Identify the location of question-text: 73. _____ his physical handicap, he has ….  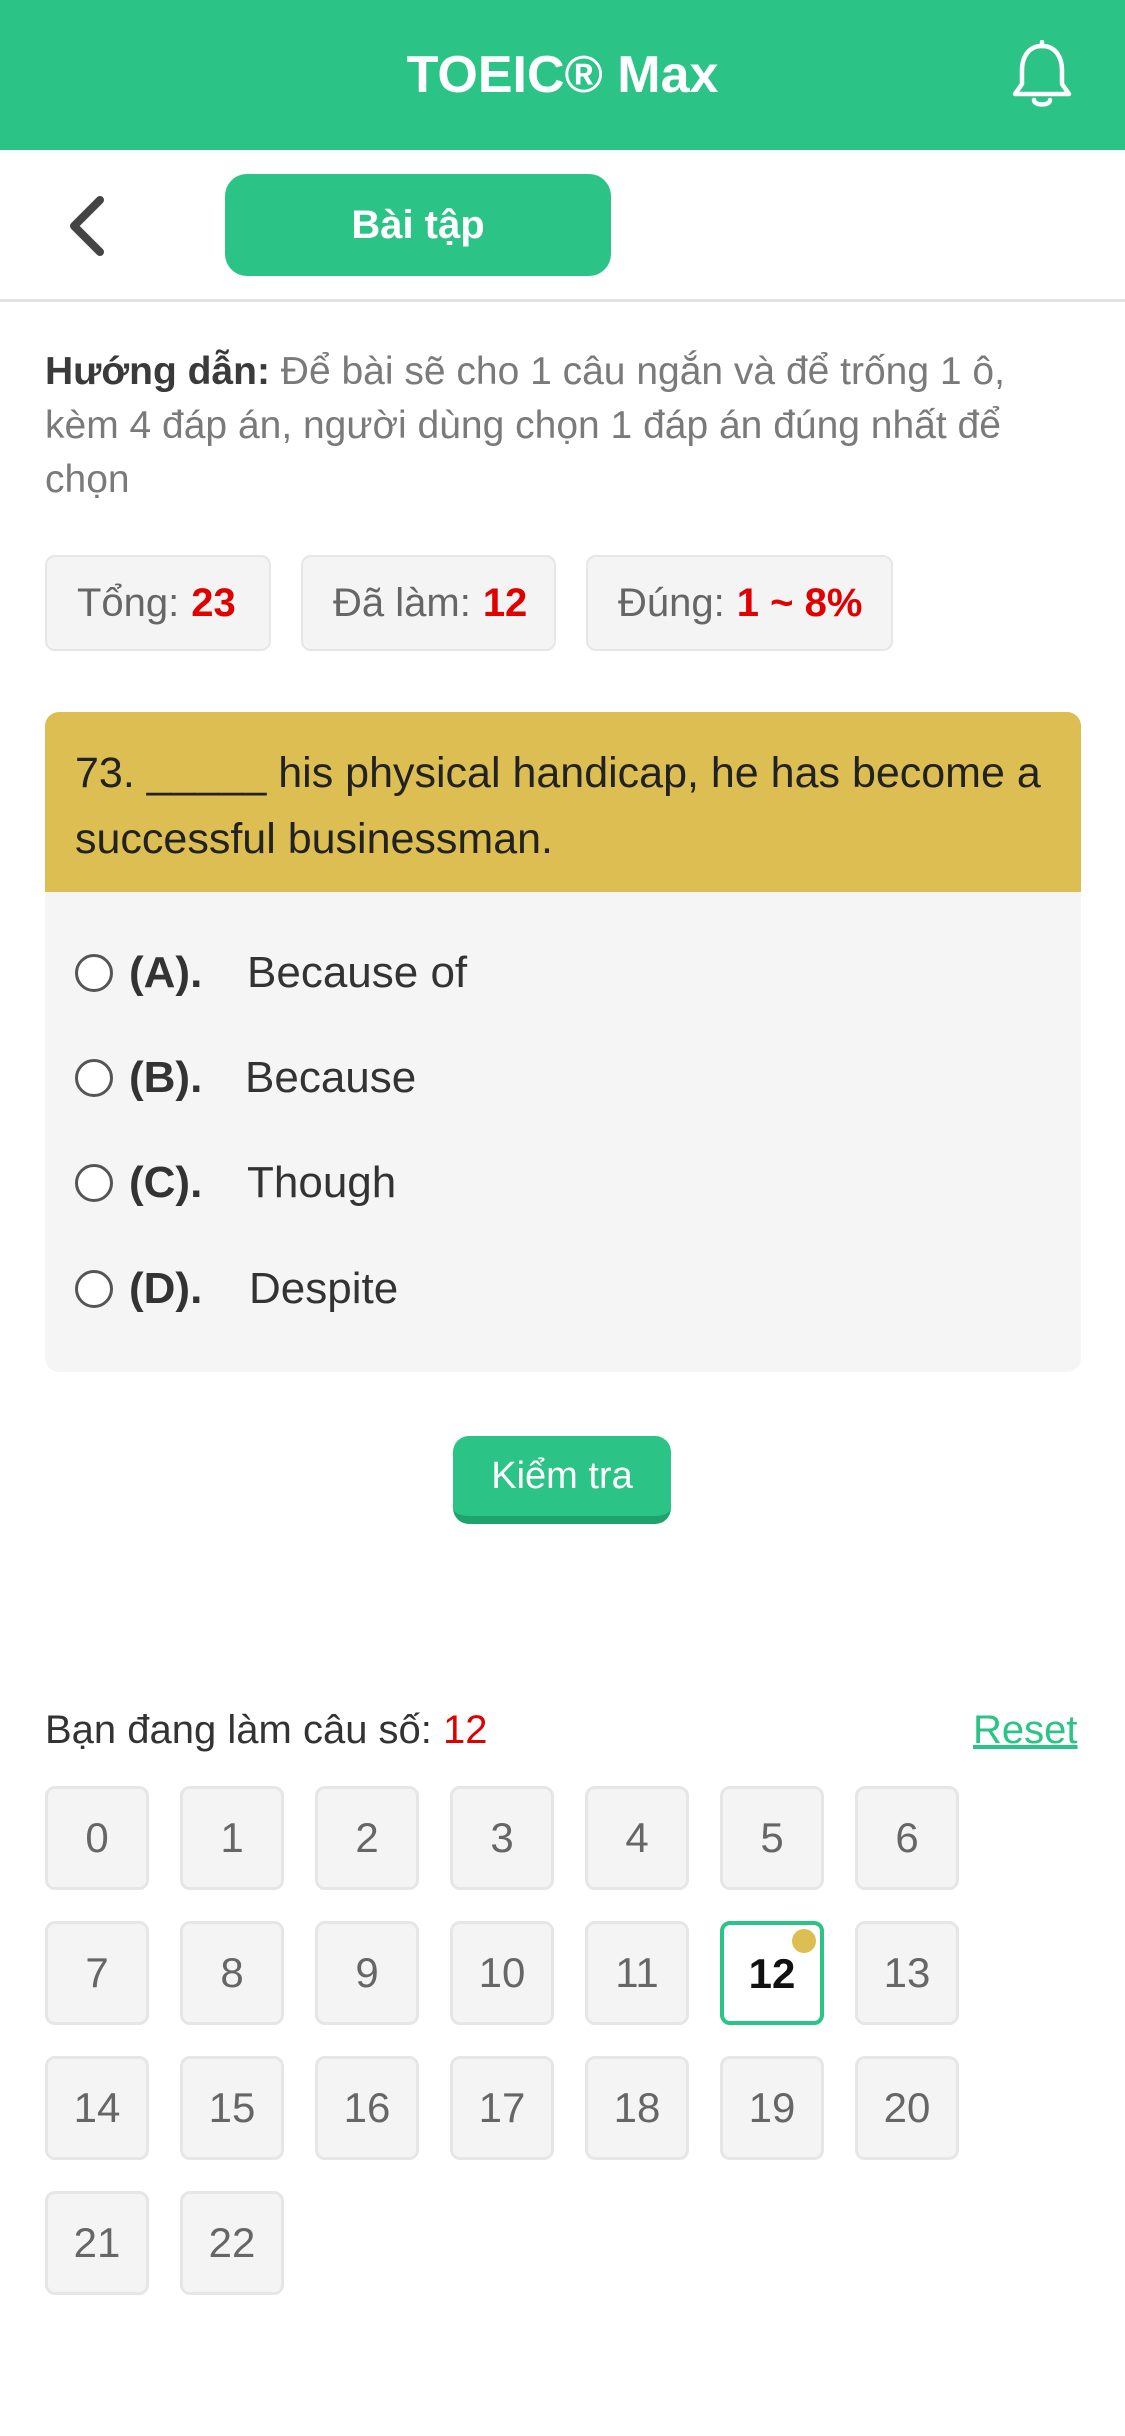
(558, 806).